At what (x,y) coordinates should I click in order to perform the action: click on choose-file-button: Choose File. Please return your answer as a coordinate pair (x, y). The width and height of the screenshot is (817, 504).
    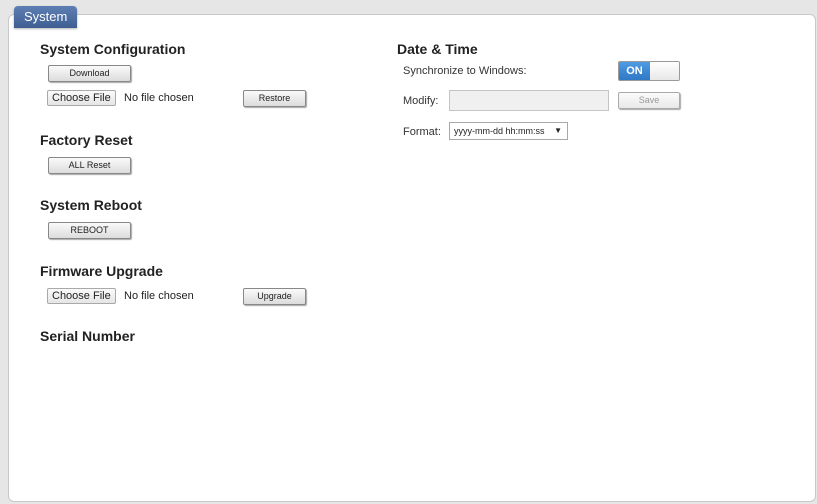
    Looking at the image, I should click on (81, 98).